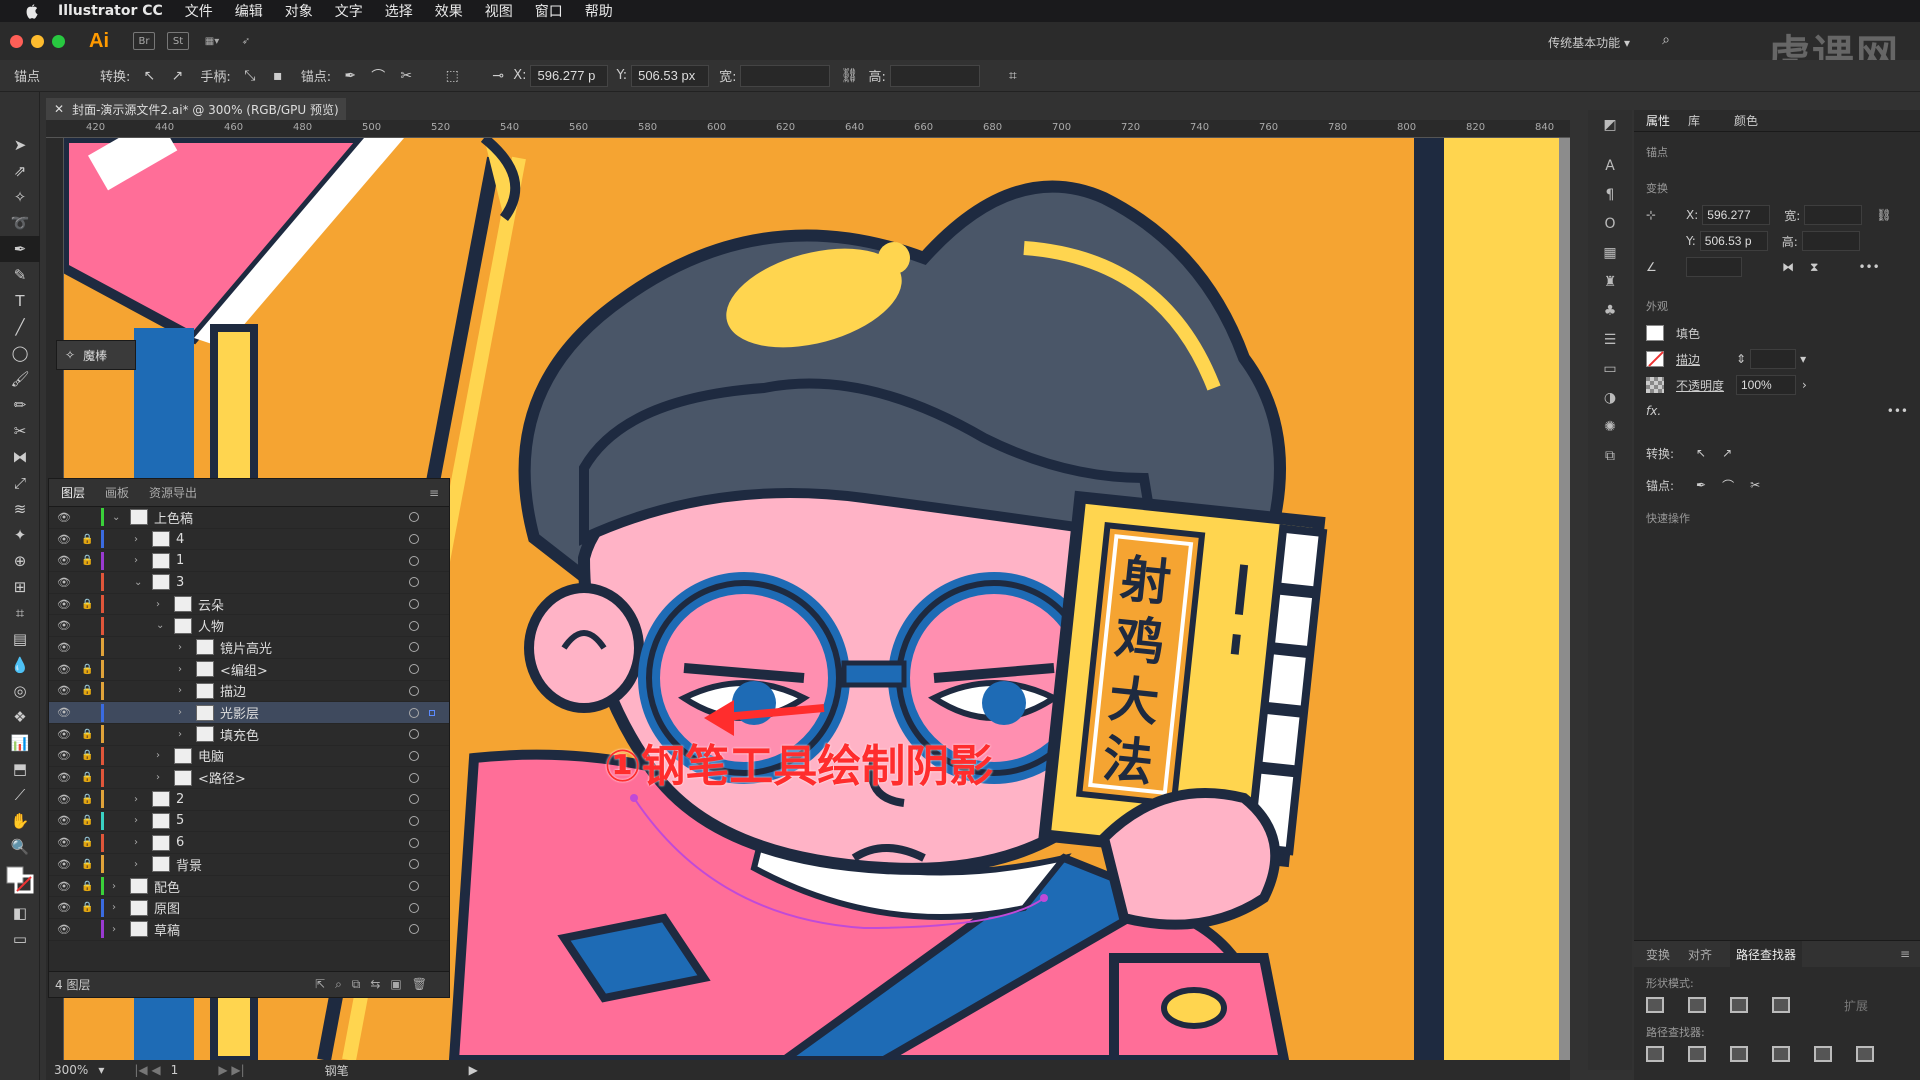 This screenshot has width=1920, height=1080. What do you see at coordinates (167, 929) in the screenshot?
I see `layer-name: 草稿` at bounding box center [167, 929].